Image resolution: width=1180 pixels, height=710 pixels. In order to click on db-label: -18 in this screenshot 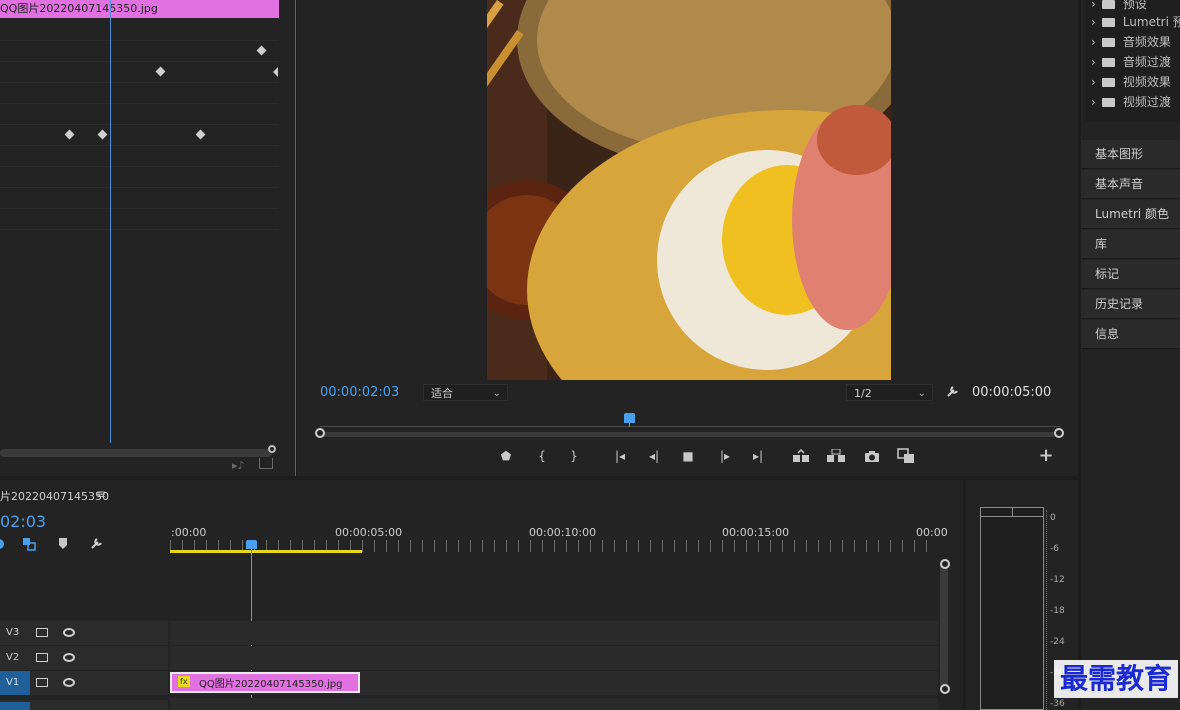, I will do `click(1057, 611)`.